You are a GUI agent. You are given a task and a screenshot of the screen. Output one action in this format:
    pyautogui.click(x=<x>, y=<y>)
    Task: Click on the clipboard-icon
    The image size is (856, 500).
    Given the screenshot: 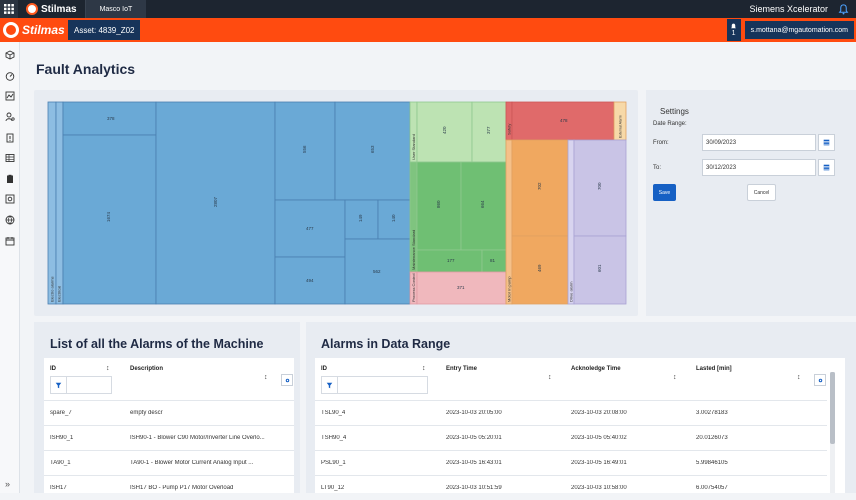 What is the action you would take?
    pyautogui.click(x=10, y=178)
    